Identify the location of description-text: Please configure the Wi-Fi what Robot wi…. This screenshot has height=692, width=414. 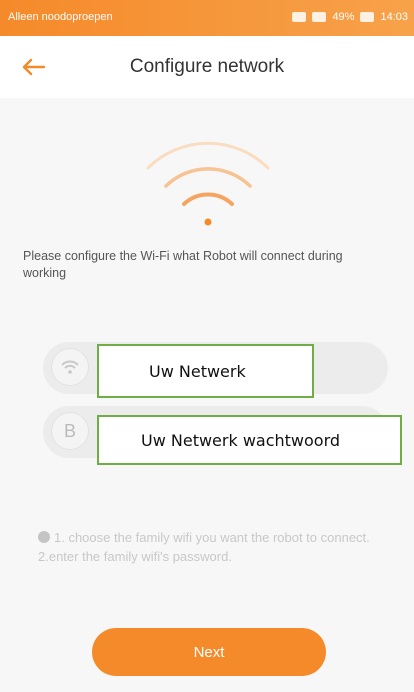
(183, 264).